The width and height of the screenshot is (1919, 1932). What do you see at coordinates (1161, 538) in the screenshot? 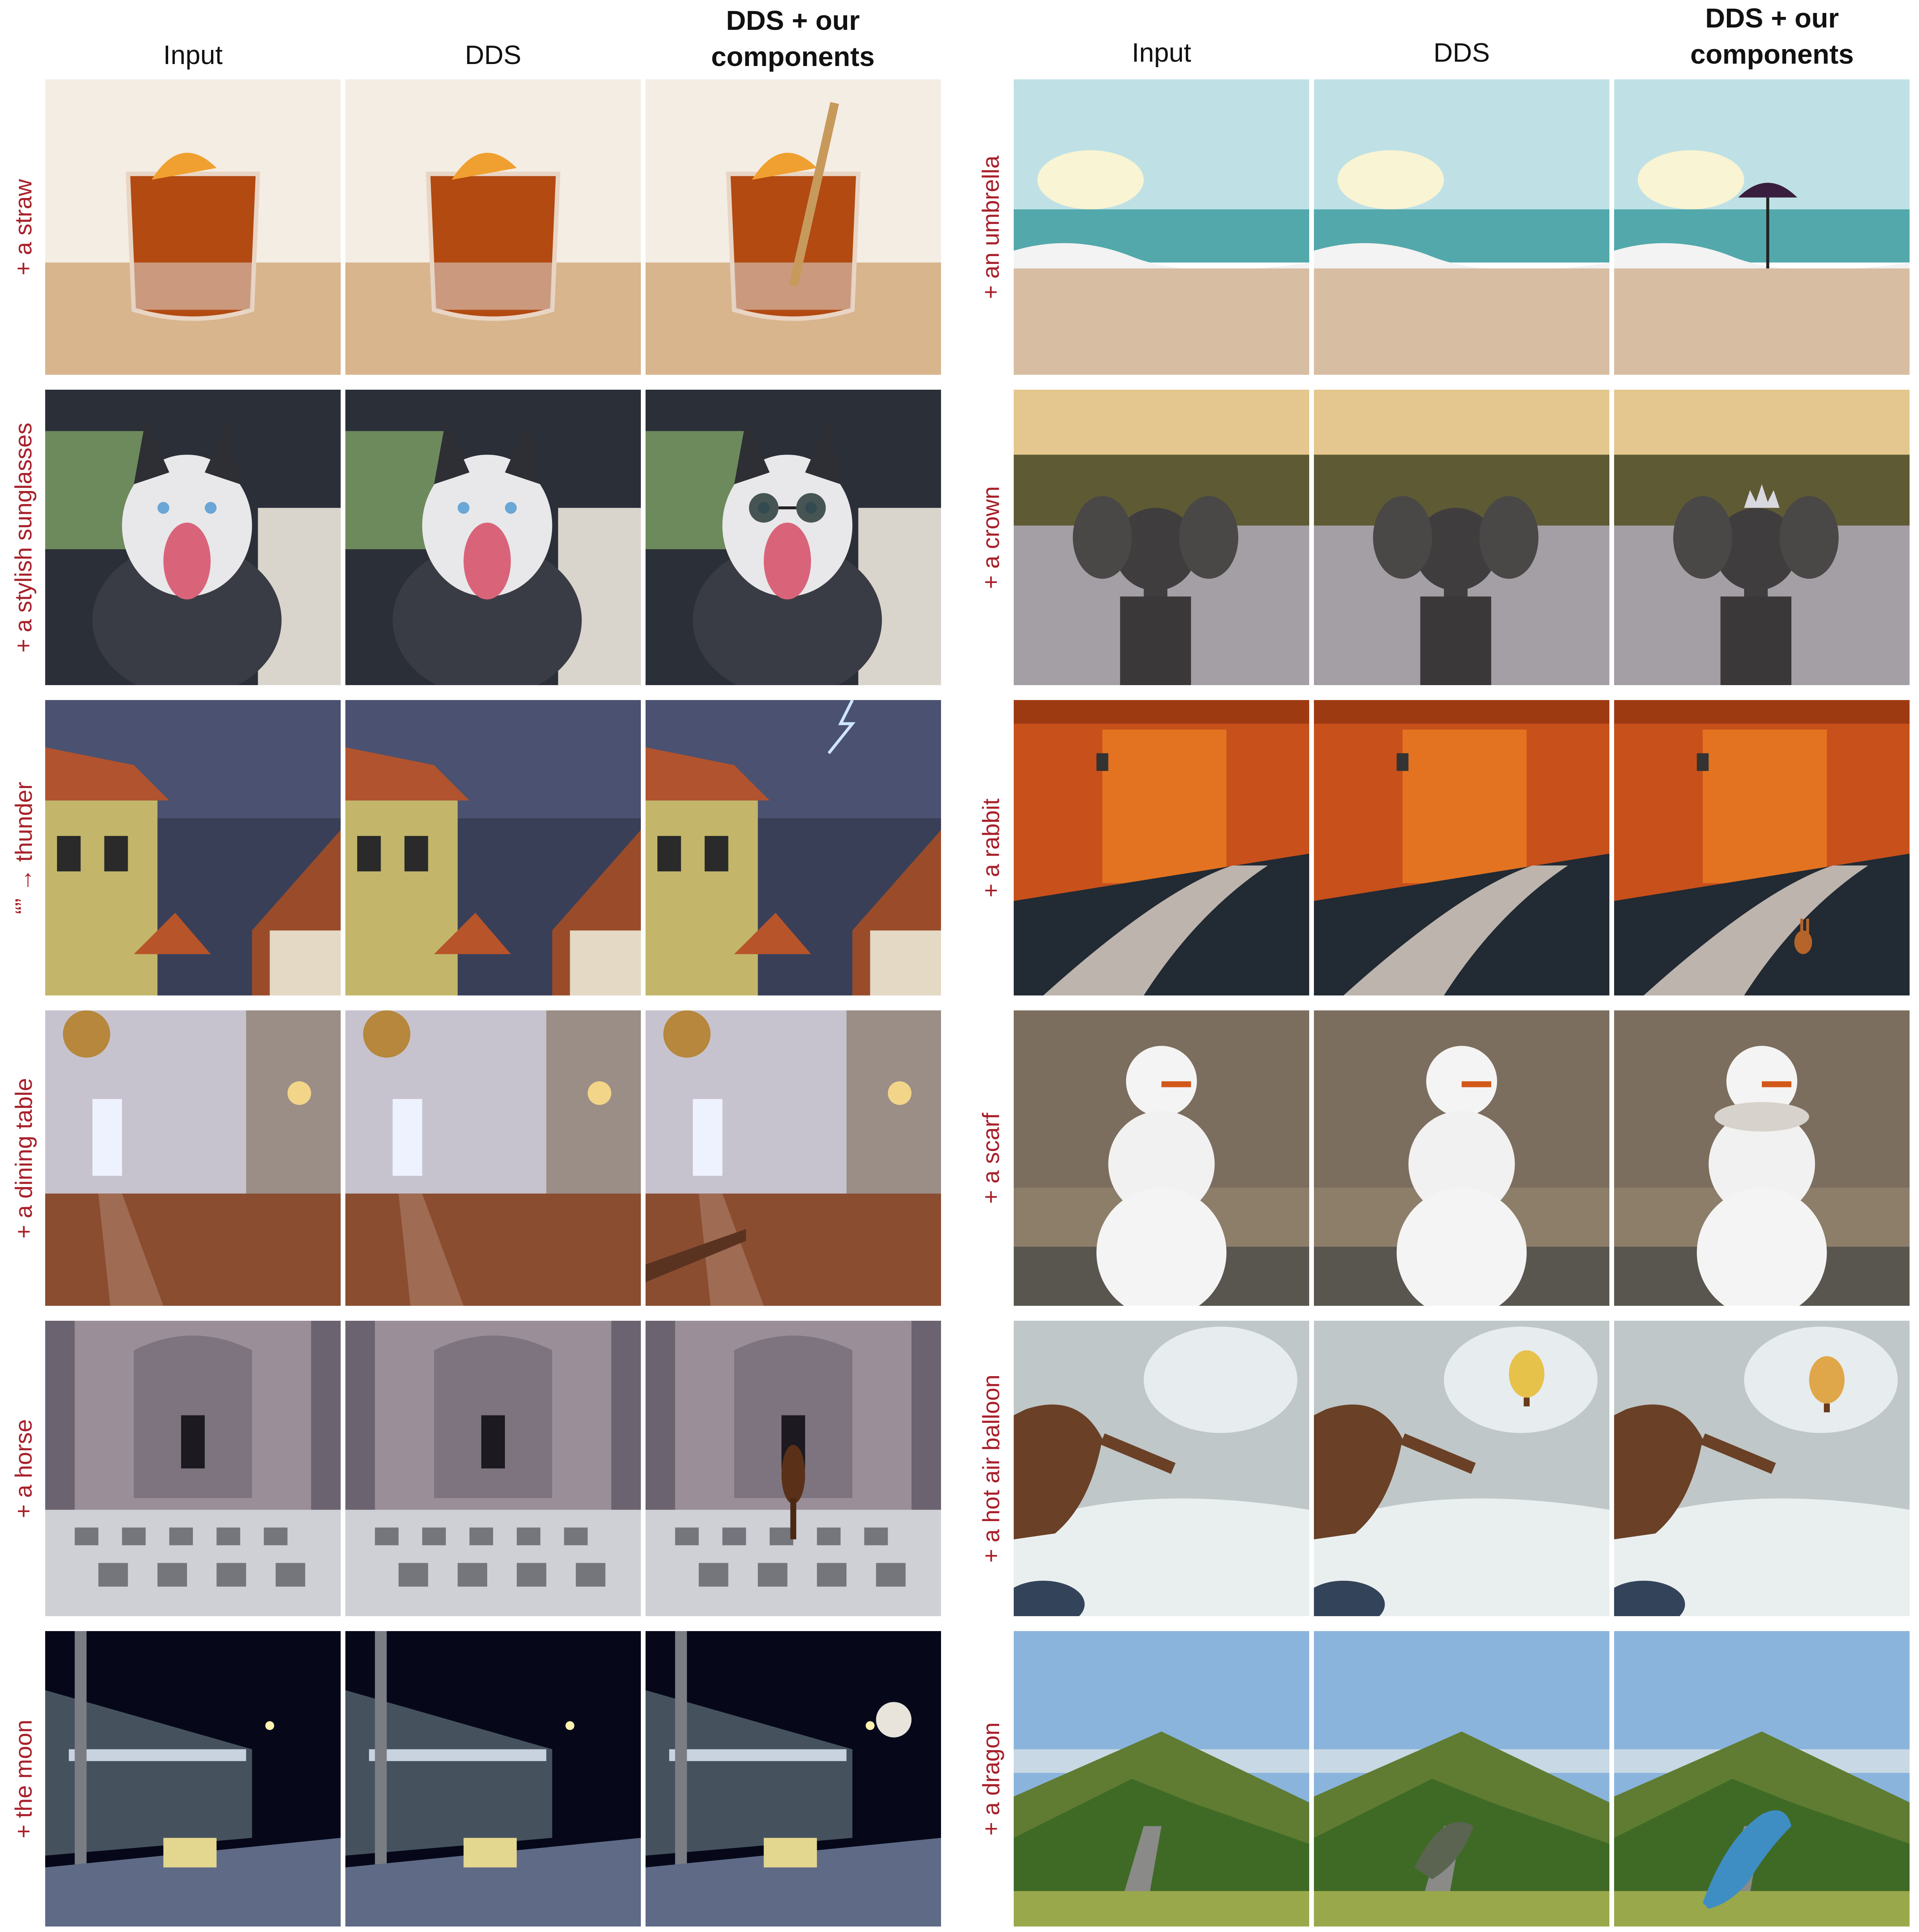
I see `image-crown-input` at bounding box center [1161, 538].